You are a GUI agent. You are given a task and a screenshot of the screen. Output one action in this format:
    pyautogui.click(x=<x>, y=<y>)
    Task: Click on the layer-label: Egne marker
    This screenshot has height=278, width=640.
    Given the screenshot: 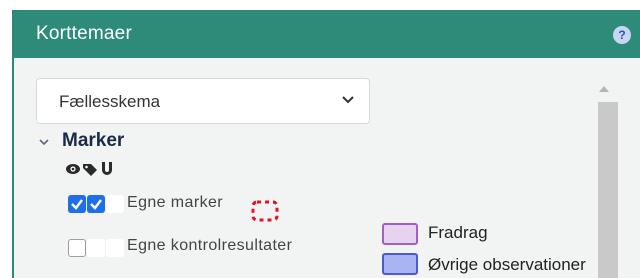 What is the action you would take?
    pyautogui.click(x=175, y=202)
    